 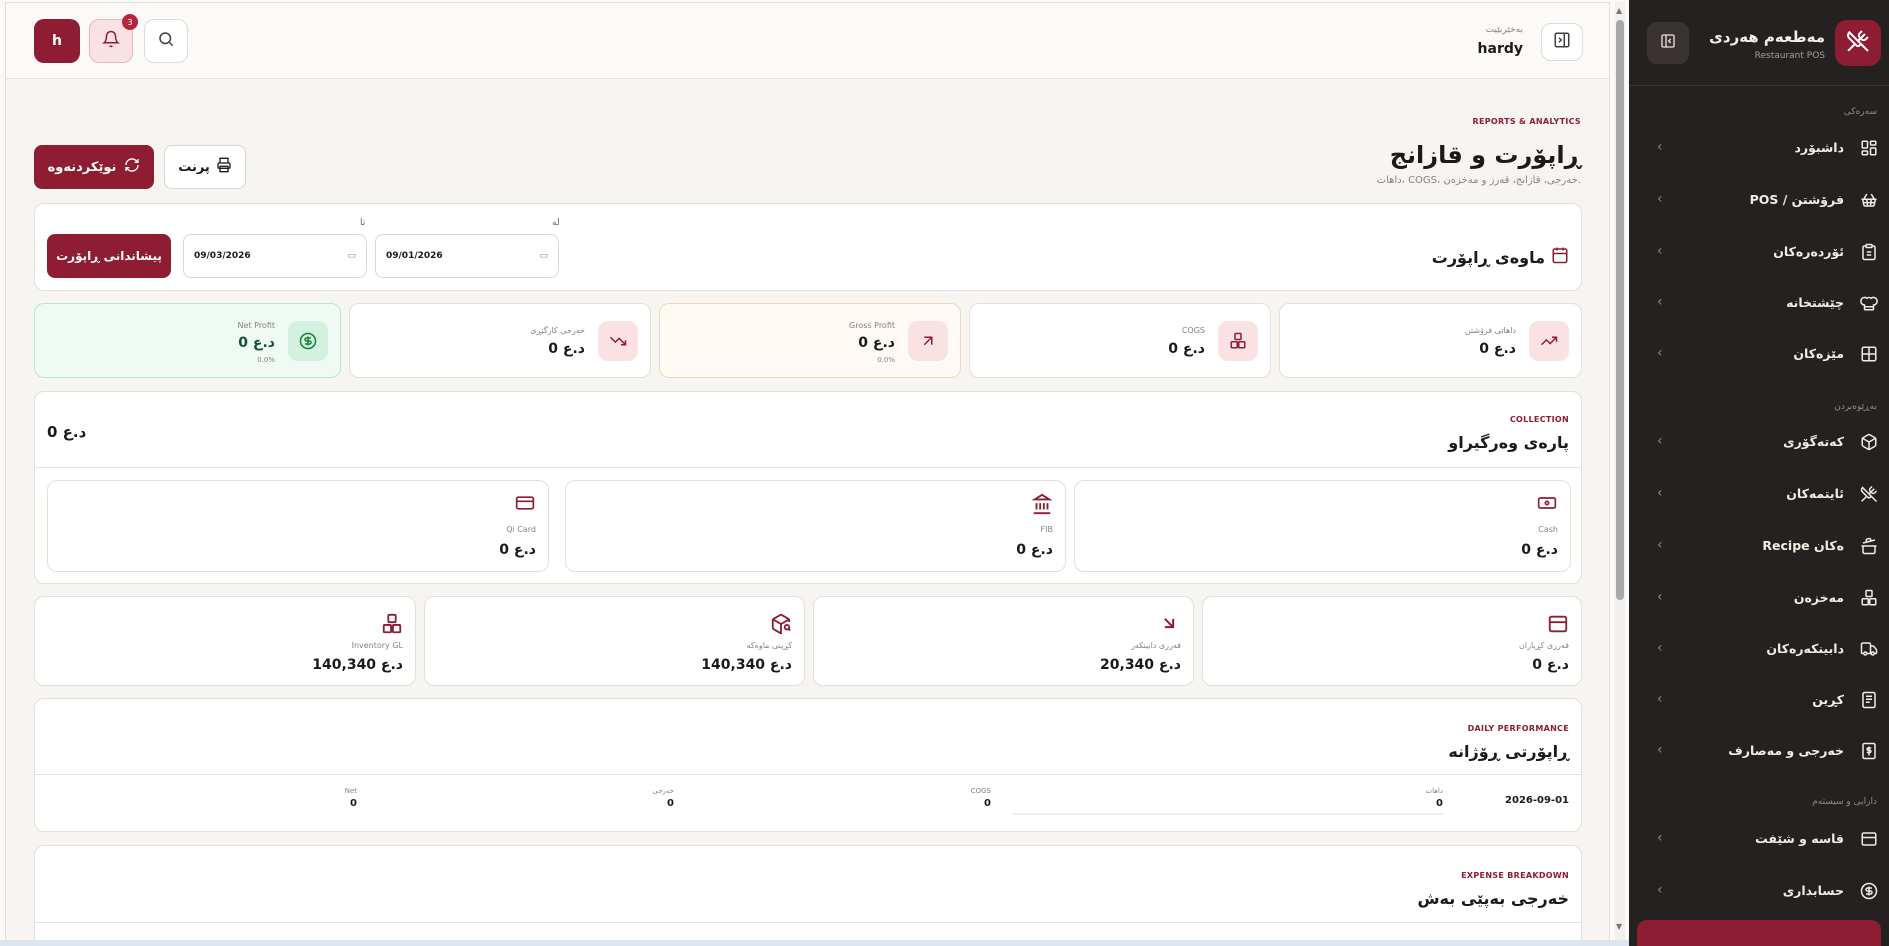 What do you see at coordinates (1508, 442) in the screenshot?
I see `collection-title: پارەی وەرگیراو` at bounding box center [1508, 442].